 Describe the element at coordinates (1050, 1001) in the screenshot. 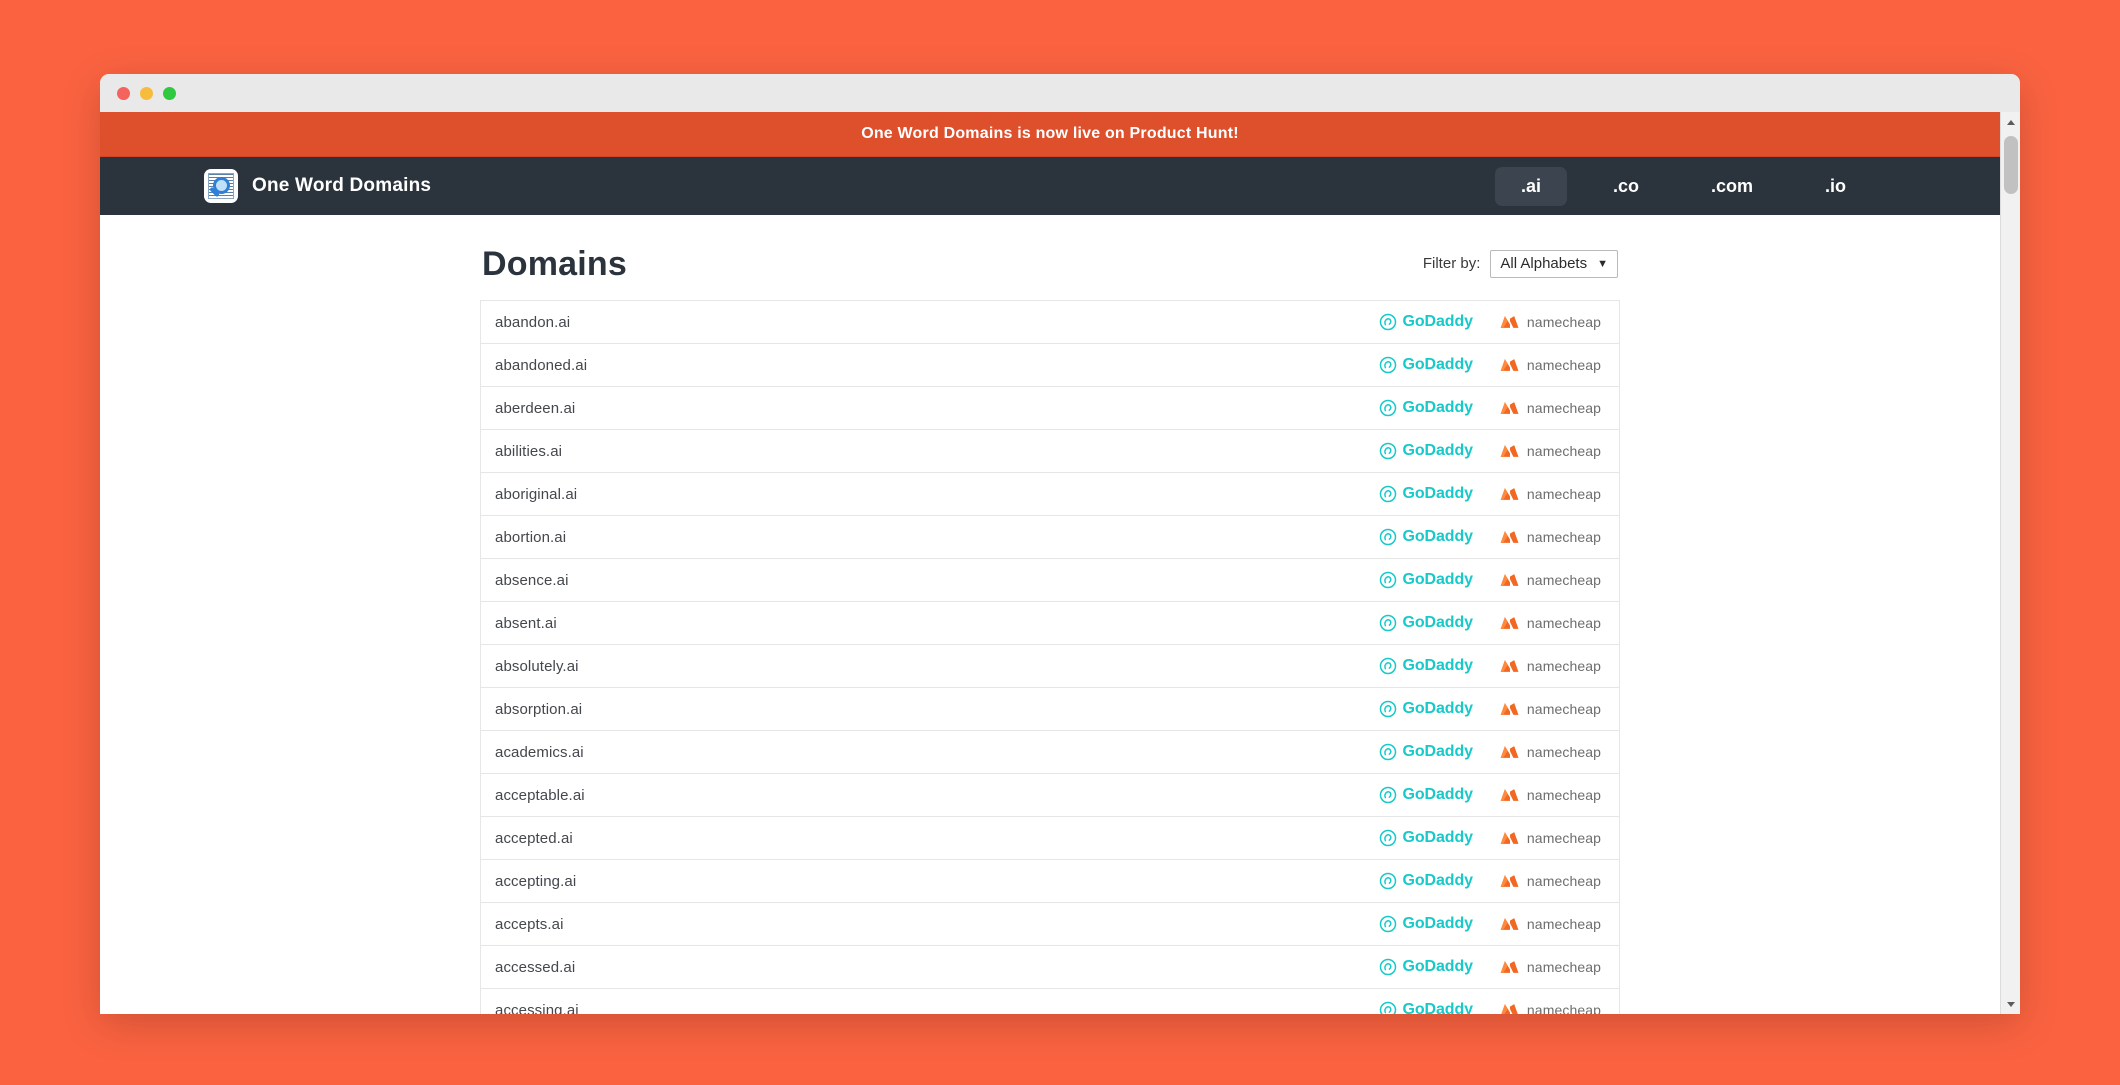

I see `domain-row: accessing.ai GoDaddy namecheap` at that location.